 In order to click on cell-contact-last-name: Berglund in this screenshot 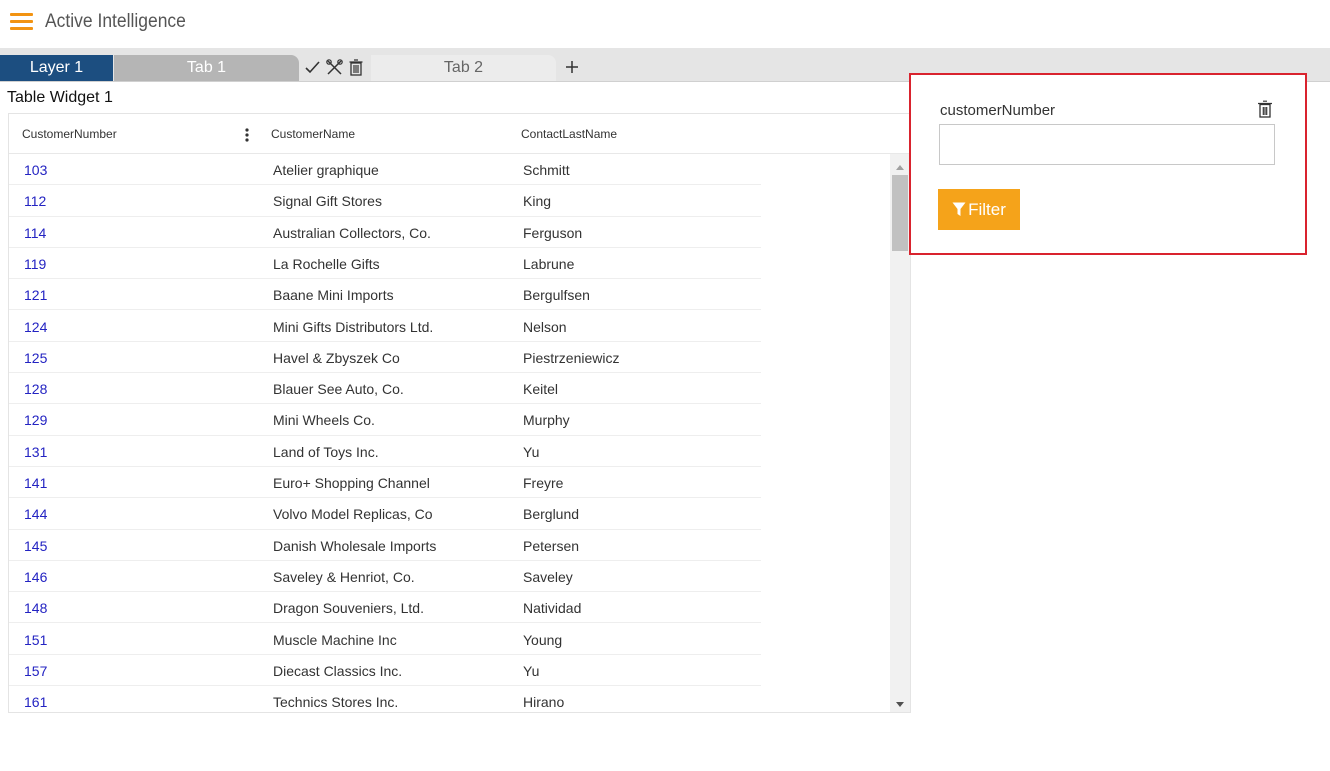, I will do `click(551, 514)`.